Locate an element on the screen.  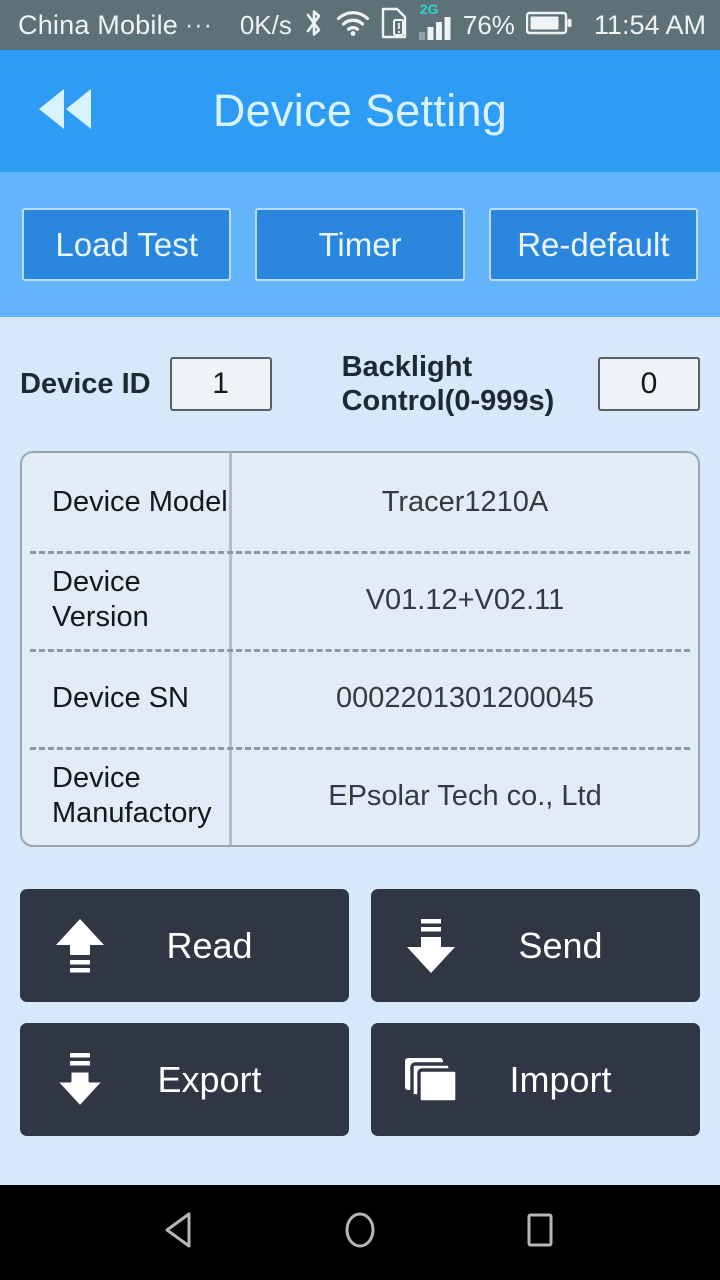
network-type-label: 2G is located at coordinates (429, 9).